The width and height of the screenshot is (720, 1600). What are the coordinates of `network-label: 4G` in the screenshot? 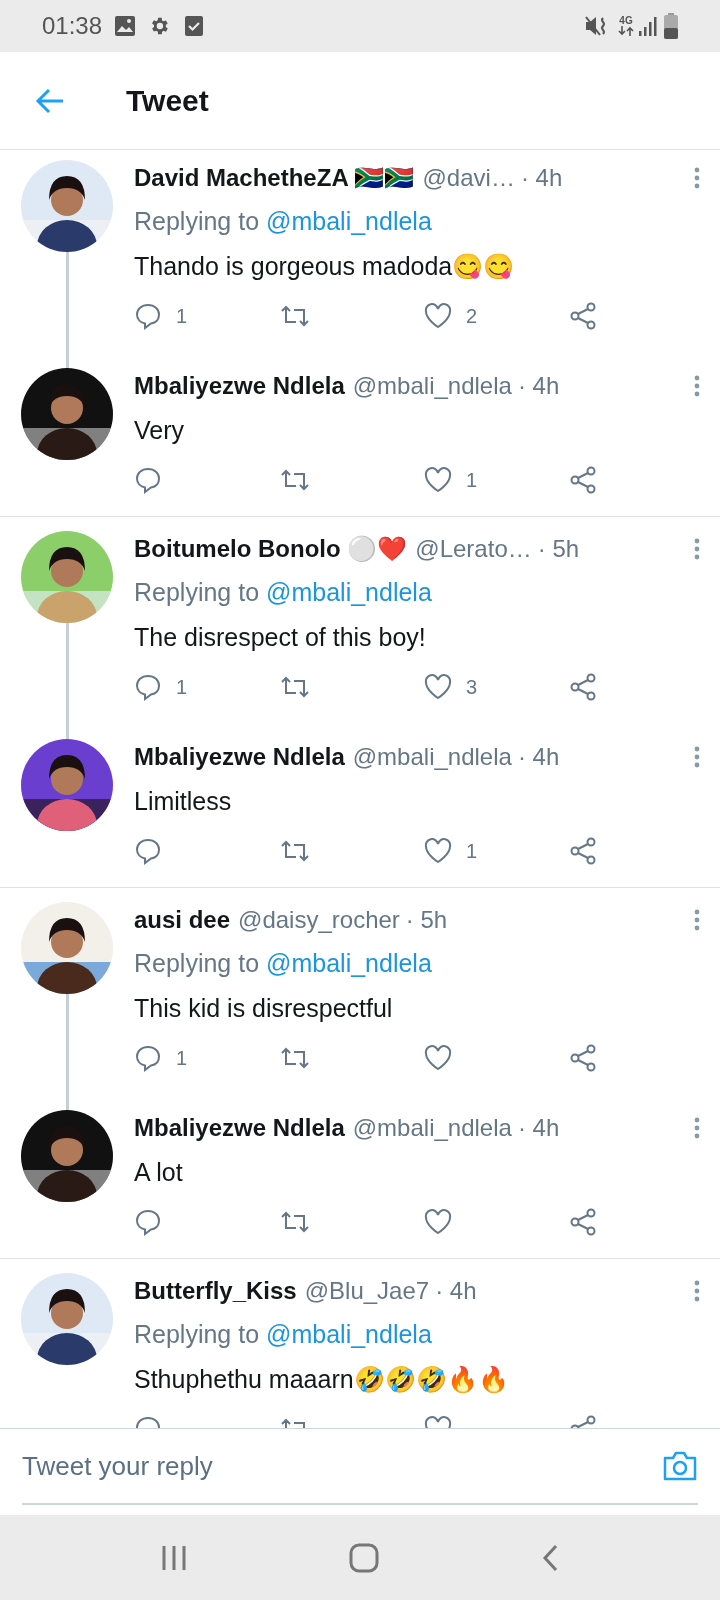 It's located at (626, 21).